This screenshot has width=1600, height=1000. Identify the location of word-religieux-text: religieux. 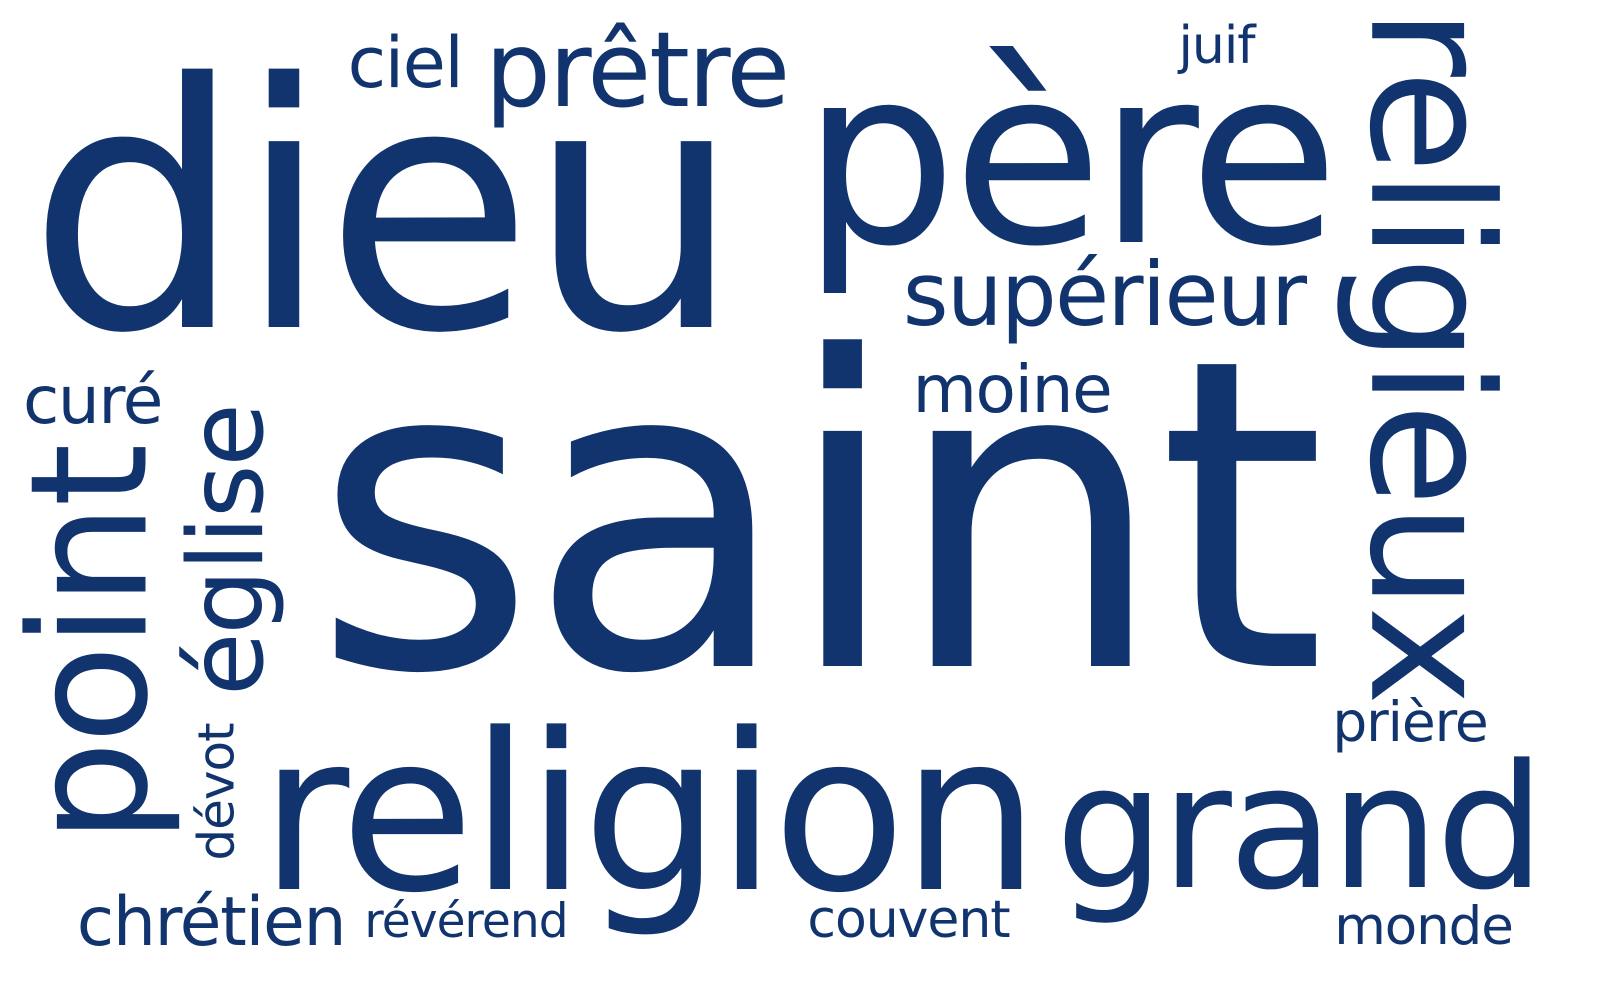
(1430, 355).